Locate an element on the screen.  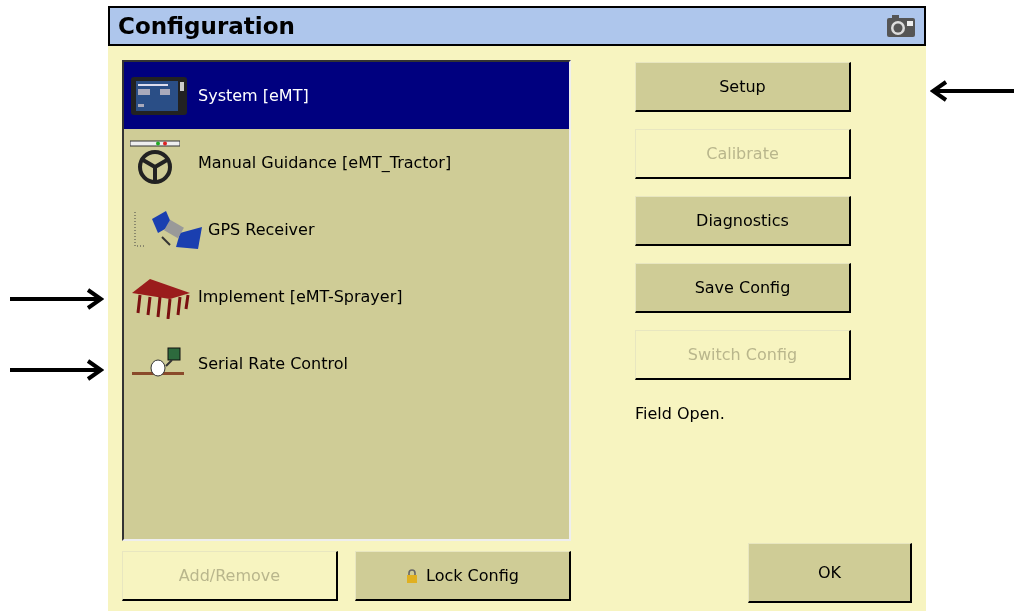
tree-item: Implement [eMT-Sprayer] is located at coordinates (346, 296).